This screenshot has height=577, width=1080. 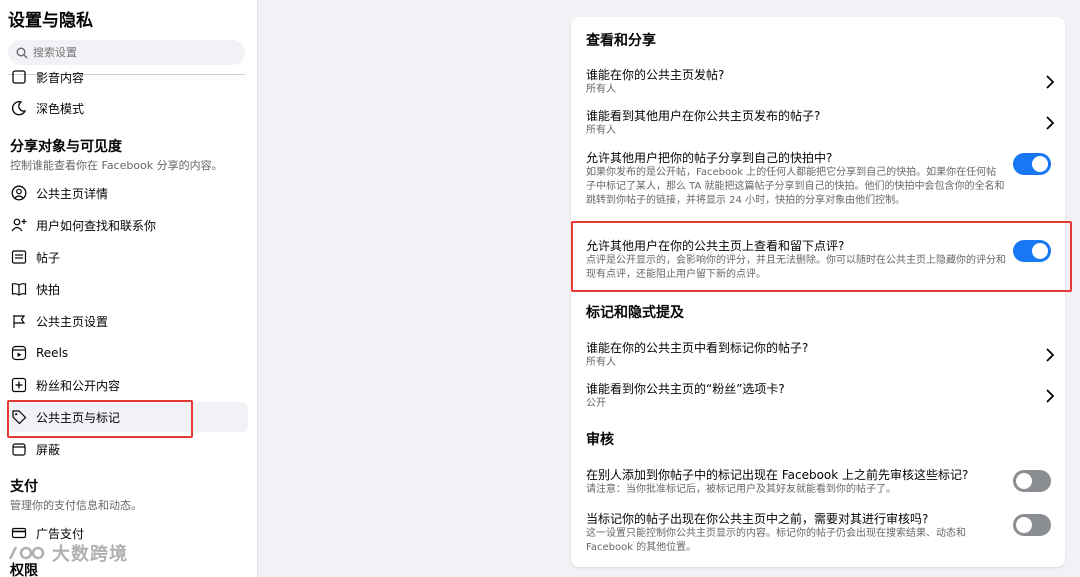 I want to click on view-share-section-title: 查看和分享, so click(x=621, y=41).